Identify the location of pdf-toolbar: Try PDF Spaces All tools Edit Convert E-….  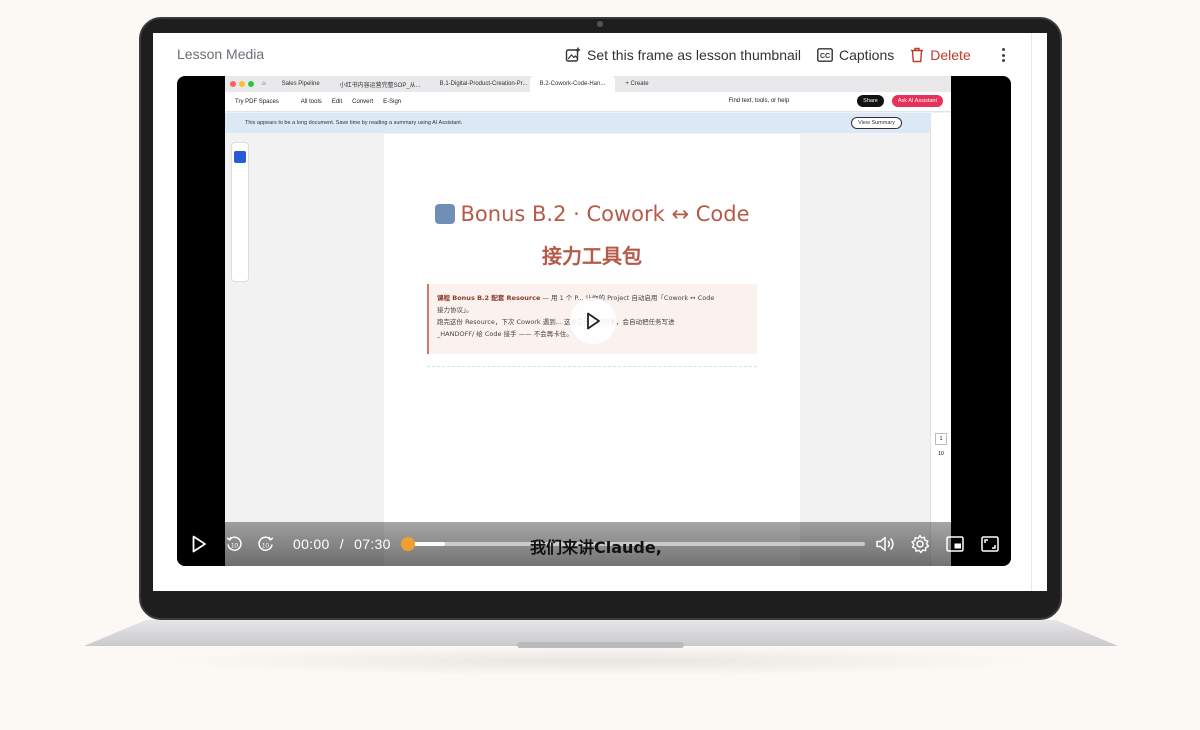
(588, 102).